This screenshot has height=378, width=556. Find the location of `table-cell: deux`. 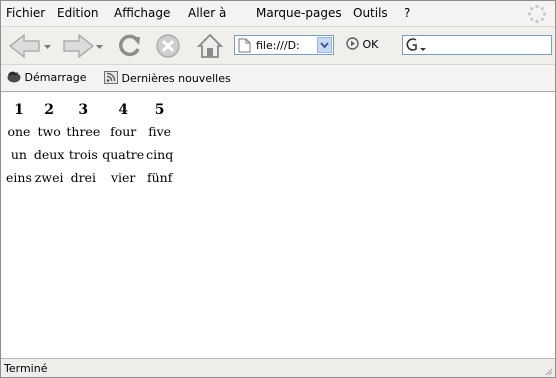

table-cell: deux is located at coordinates (49, 154).